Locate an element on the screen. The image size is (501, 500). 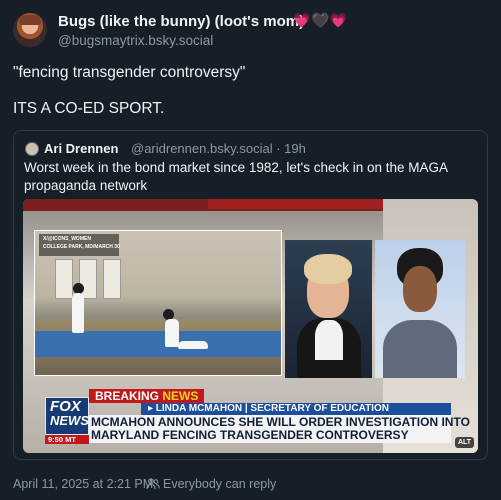
fencing-piste is located at coordinates (158, 344).